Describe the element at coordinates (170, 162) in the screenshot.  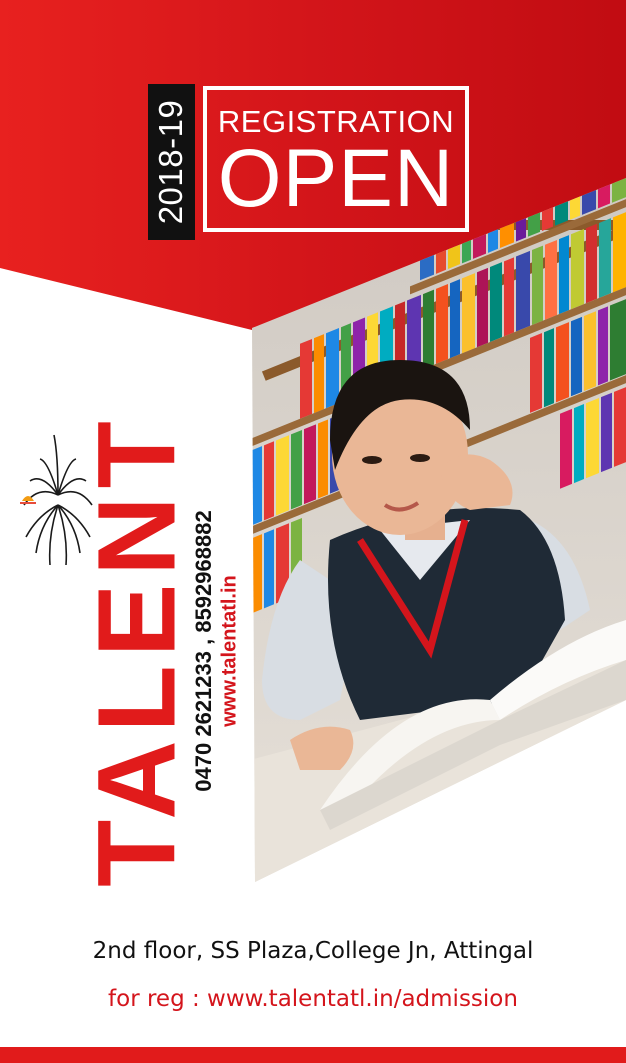
I see `year-label: 2018-19` at that location.